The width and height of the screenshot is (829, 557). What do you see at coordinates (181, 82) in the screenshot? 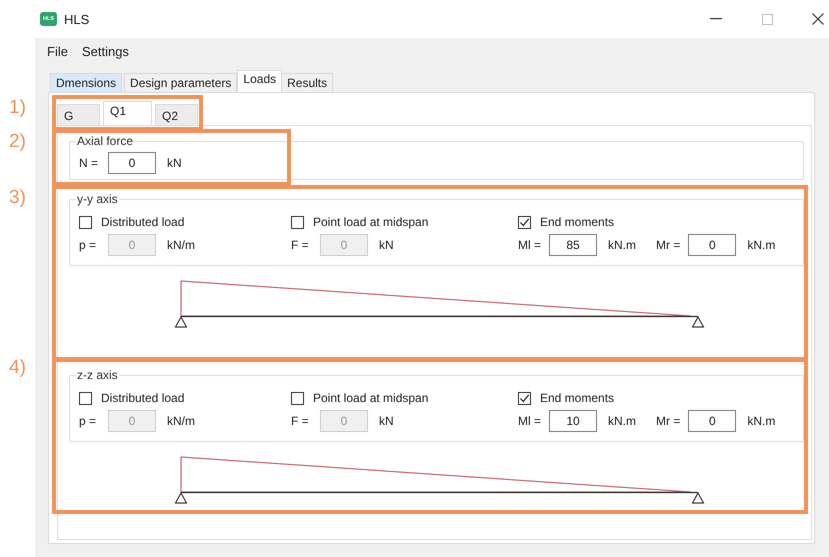
I see `tab: Design parameters` at bounding box center [181, 82].